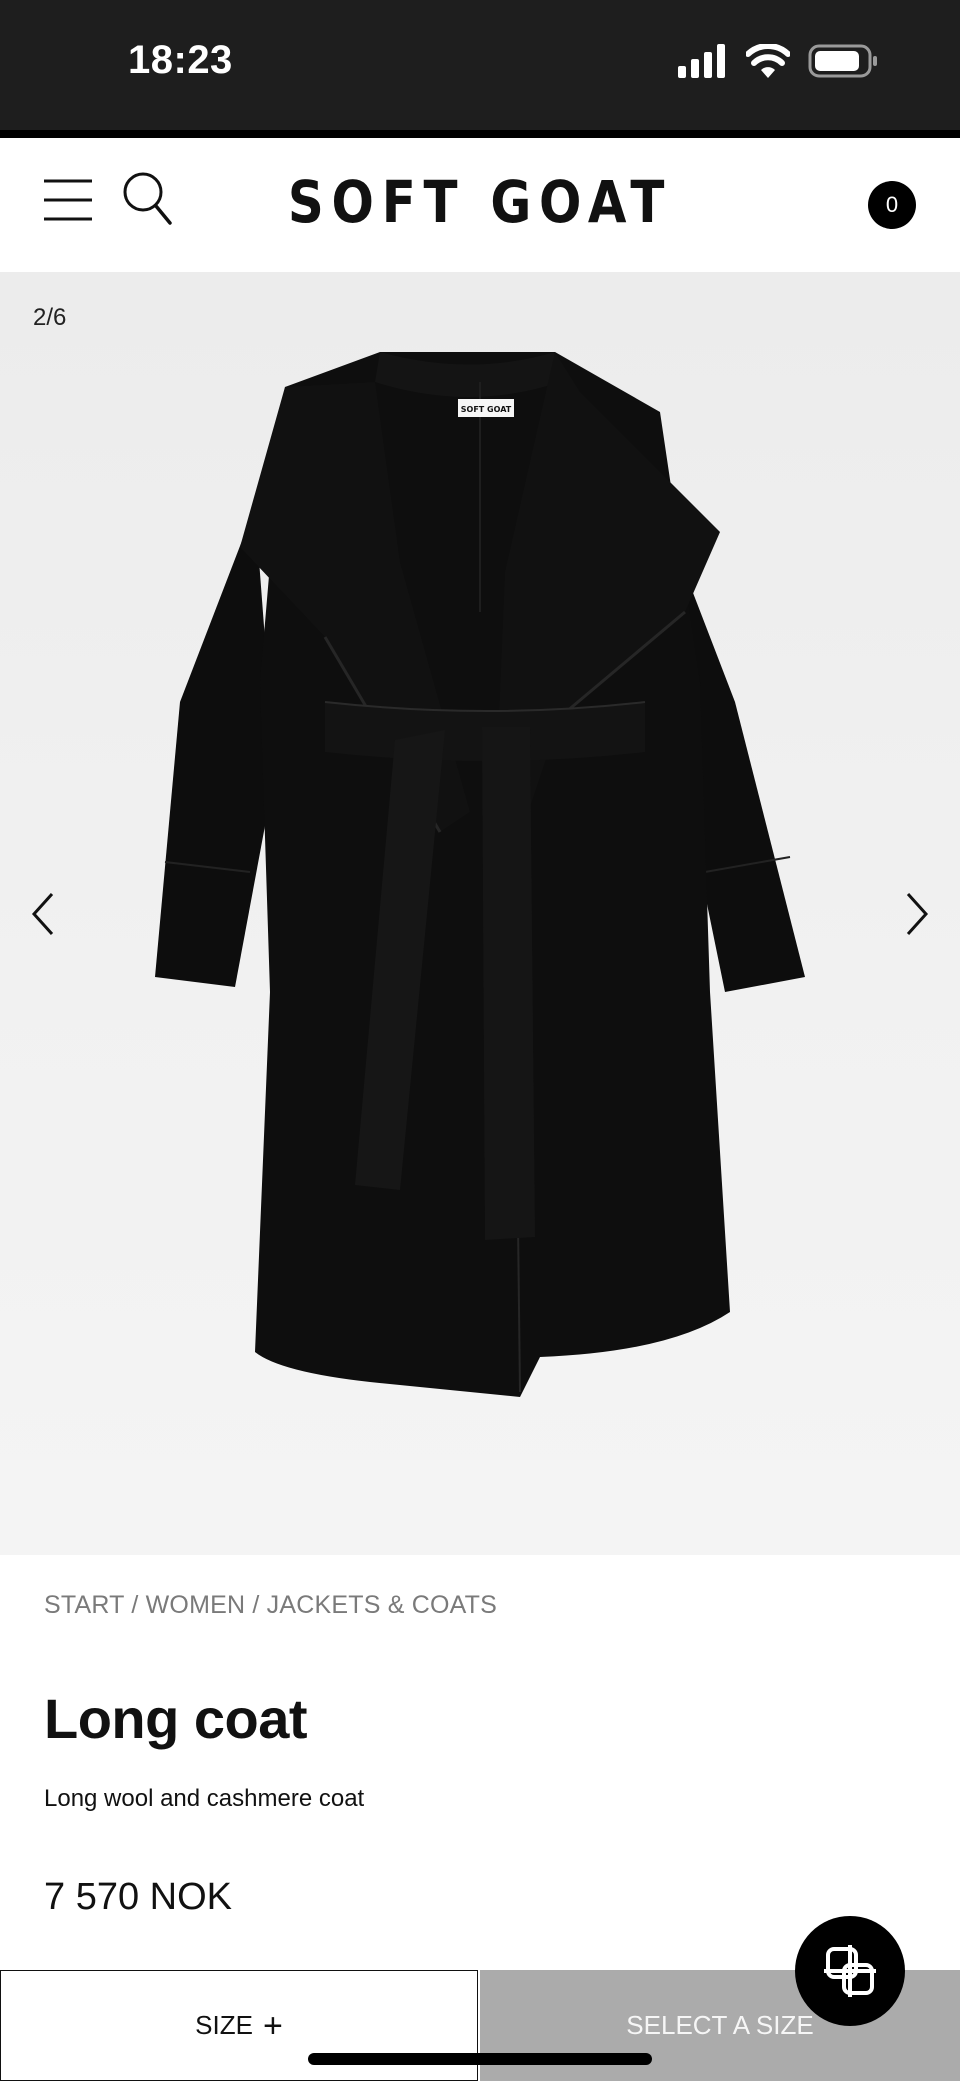  I want to click on battery-icon, so click(842, 61).